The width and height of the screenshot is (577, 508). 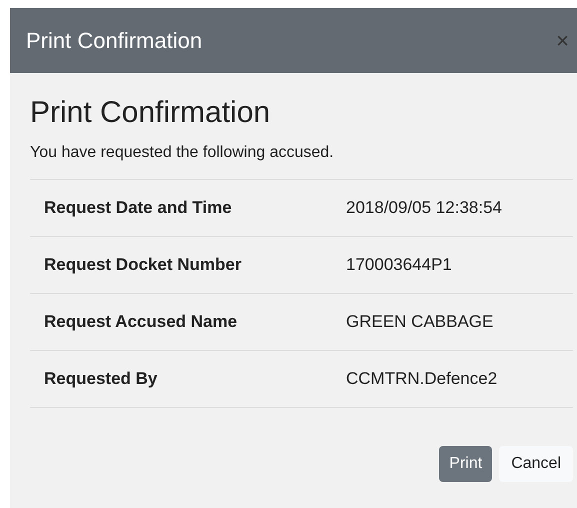 What do you see at coordinates (142, 265) in the screenshot?
I see `detail-label: Request Docket Number` at bounding box center [142, 265].